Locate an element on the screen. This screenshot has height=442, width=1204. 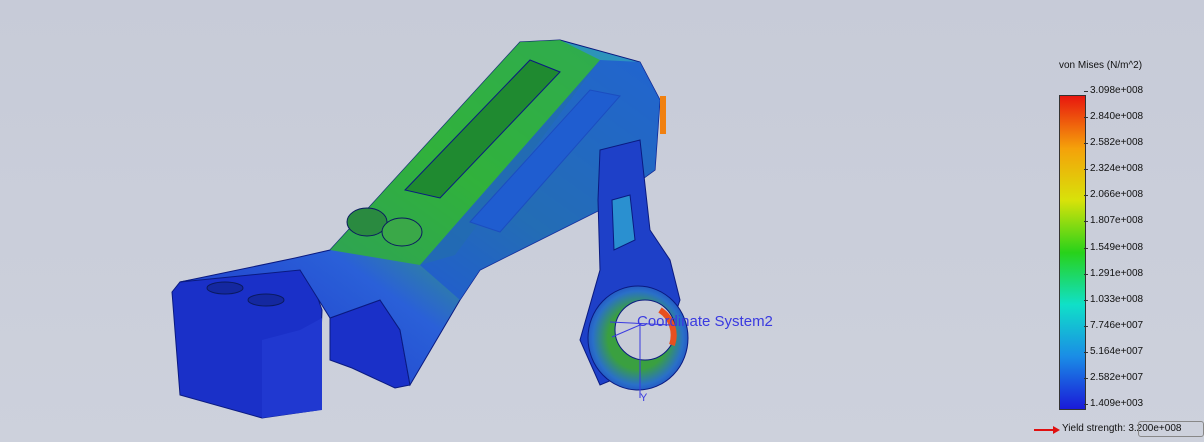
legend-tick-label: 5.164e+007 is located at coordinates (1113, 351).